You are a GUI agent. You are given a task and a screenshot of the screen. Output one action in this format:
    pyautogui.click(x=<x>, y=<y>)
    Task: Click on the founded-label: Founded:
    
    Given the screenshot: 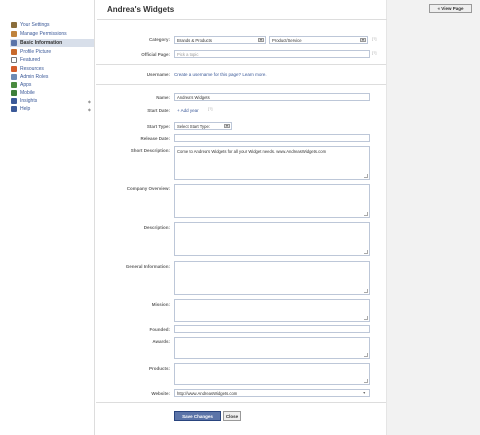 What is the action you would take?
    pyautogui.click(x=160, y=329)
    